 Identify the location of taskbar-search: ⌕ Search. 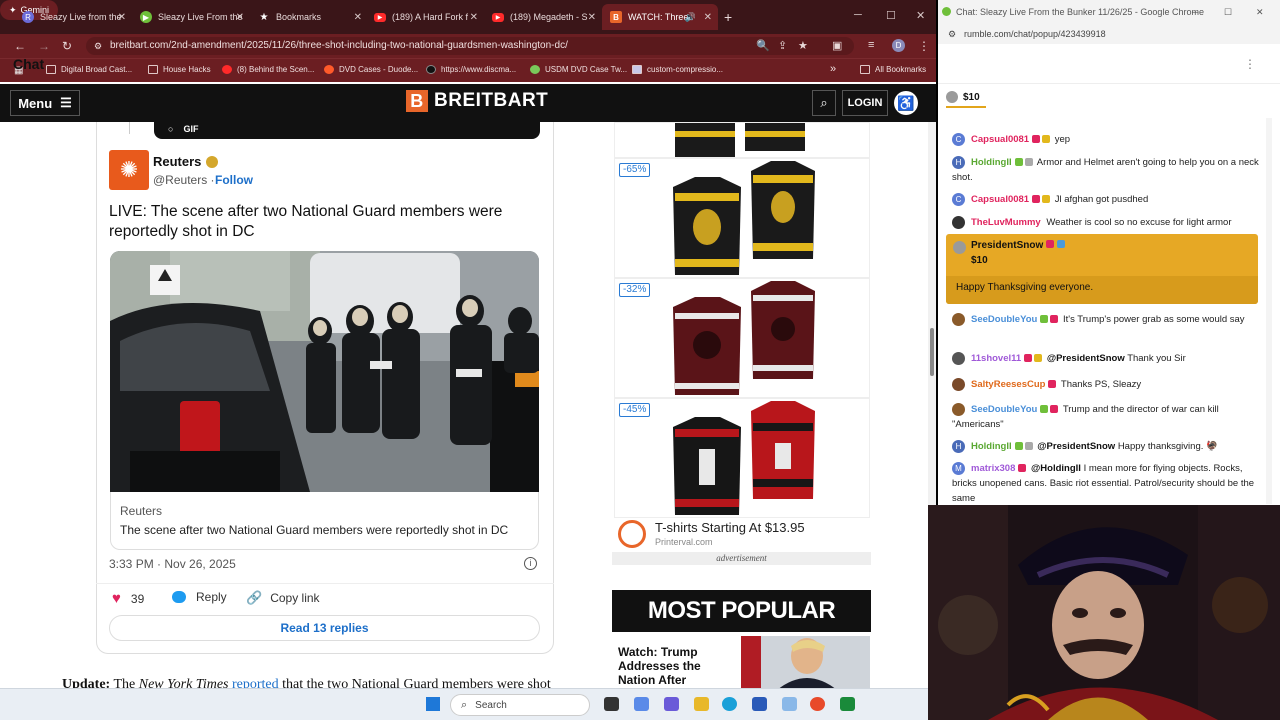
(520, 705).